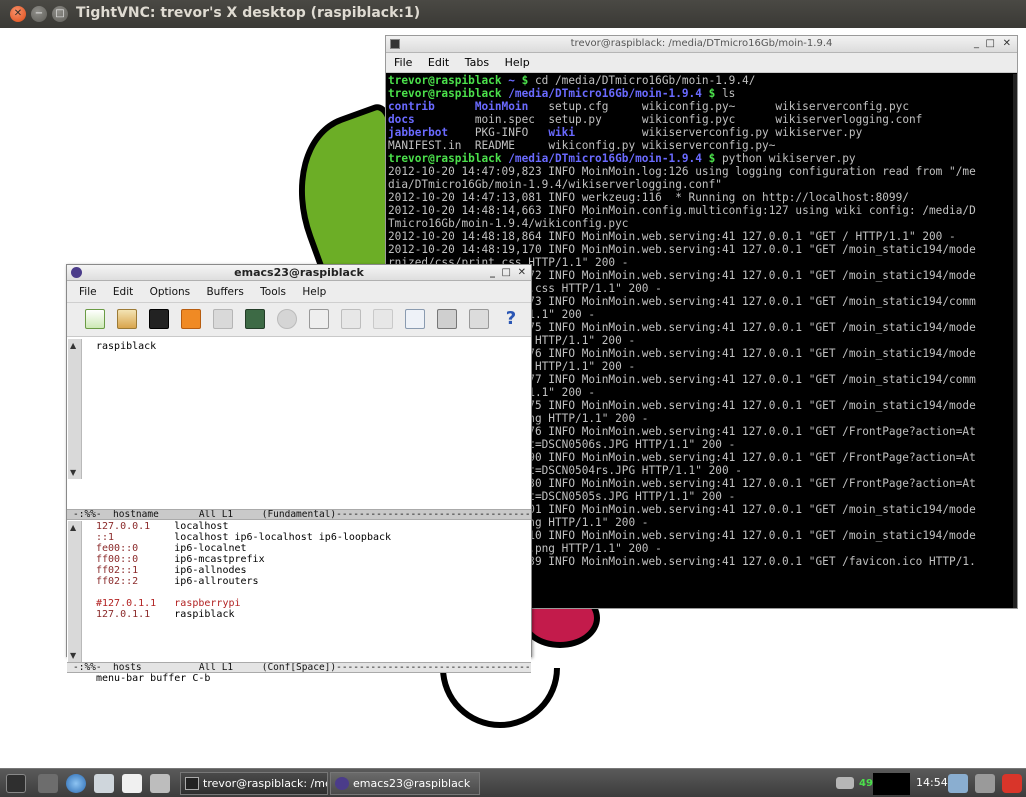 The width and height of the screenshot is (1026, 797). I want to click on hosts-line: fe00::0 ip6-localnet, so click(171, 548).